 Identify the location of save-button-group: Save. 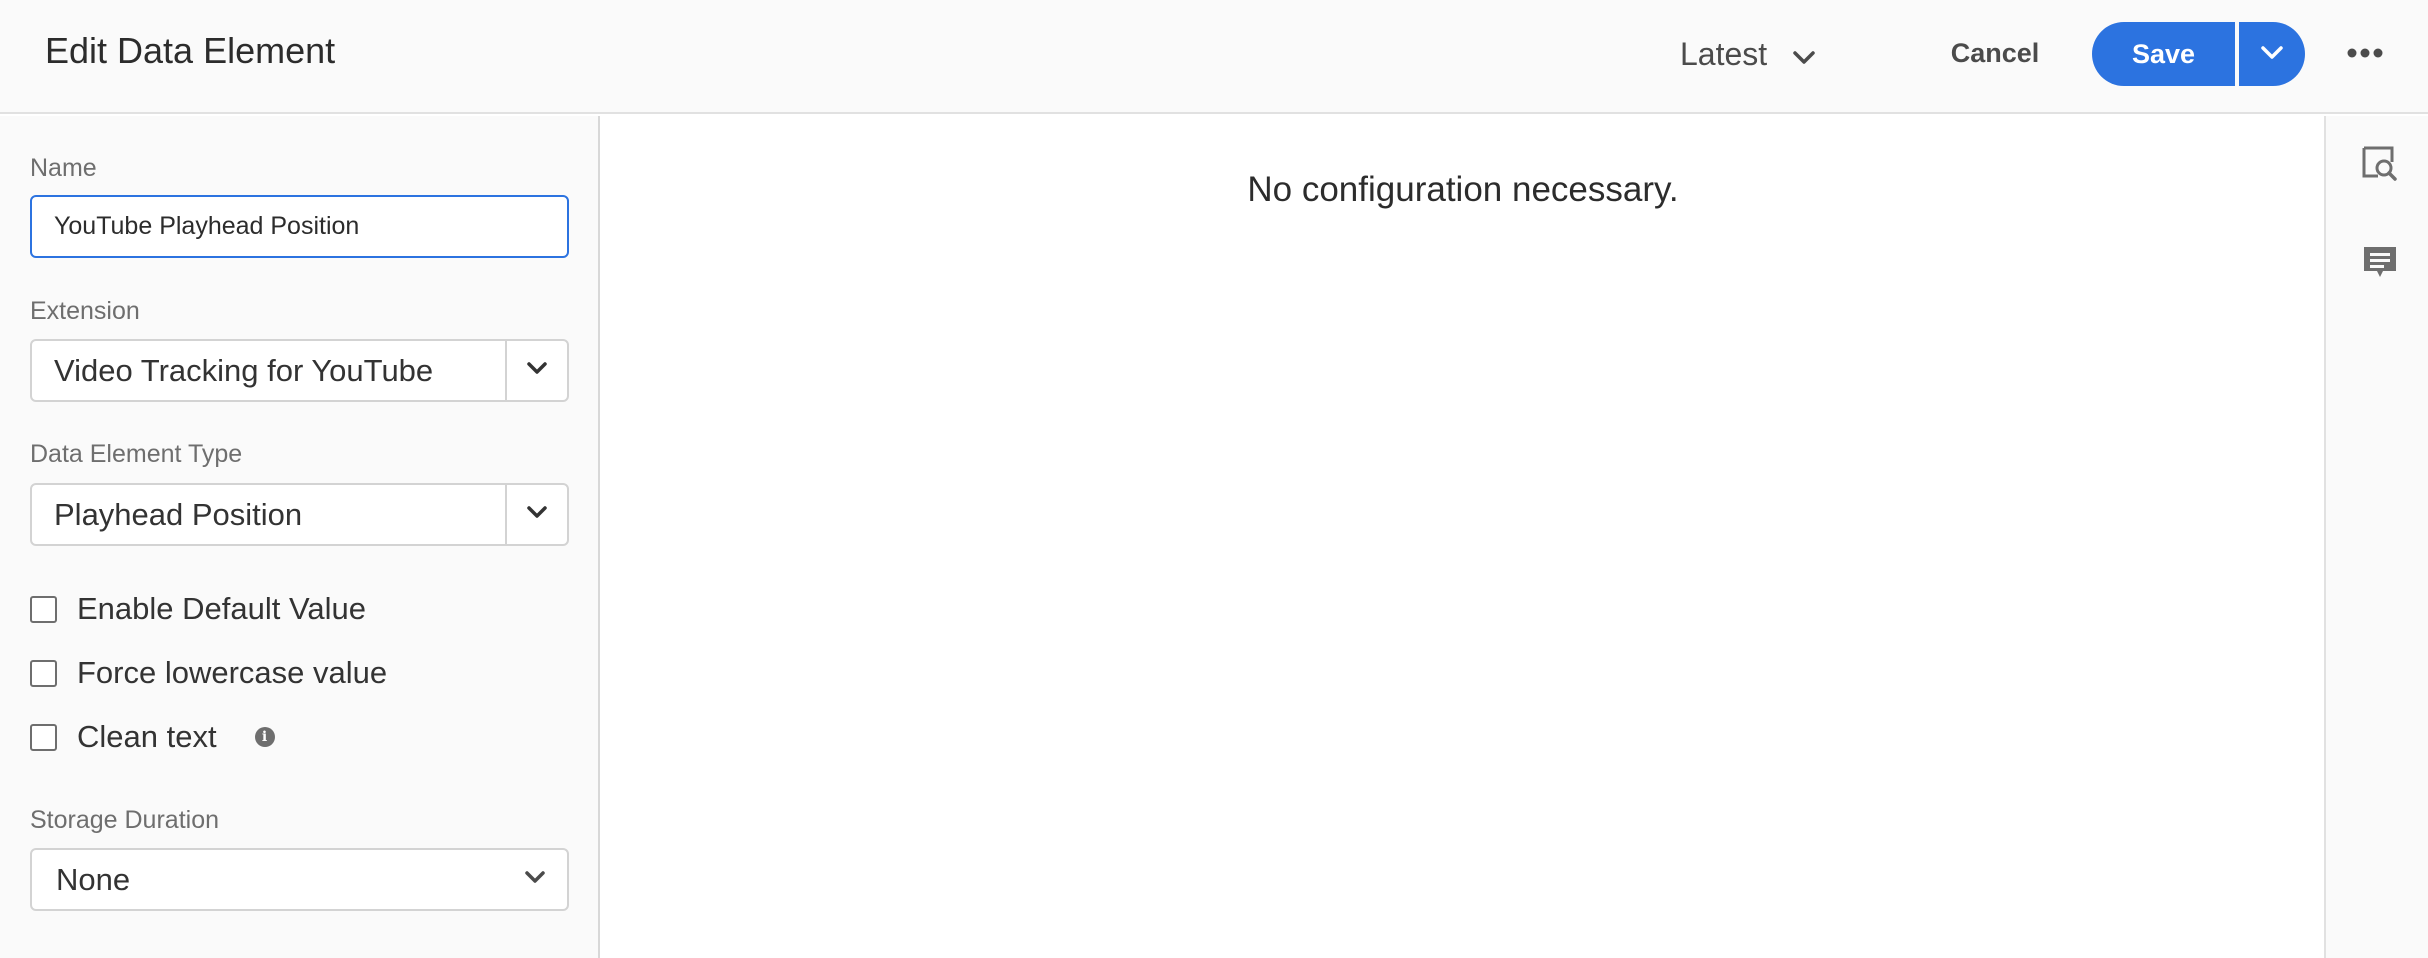
(2198, 54).